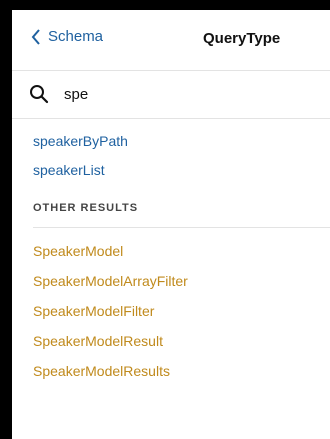 The height and width of the screenshot is (439, 330). I want to click on type-result-speakermodelresults: SpeakerModelResults, so click(181, 371).